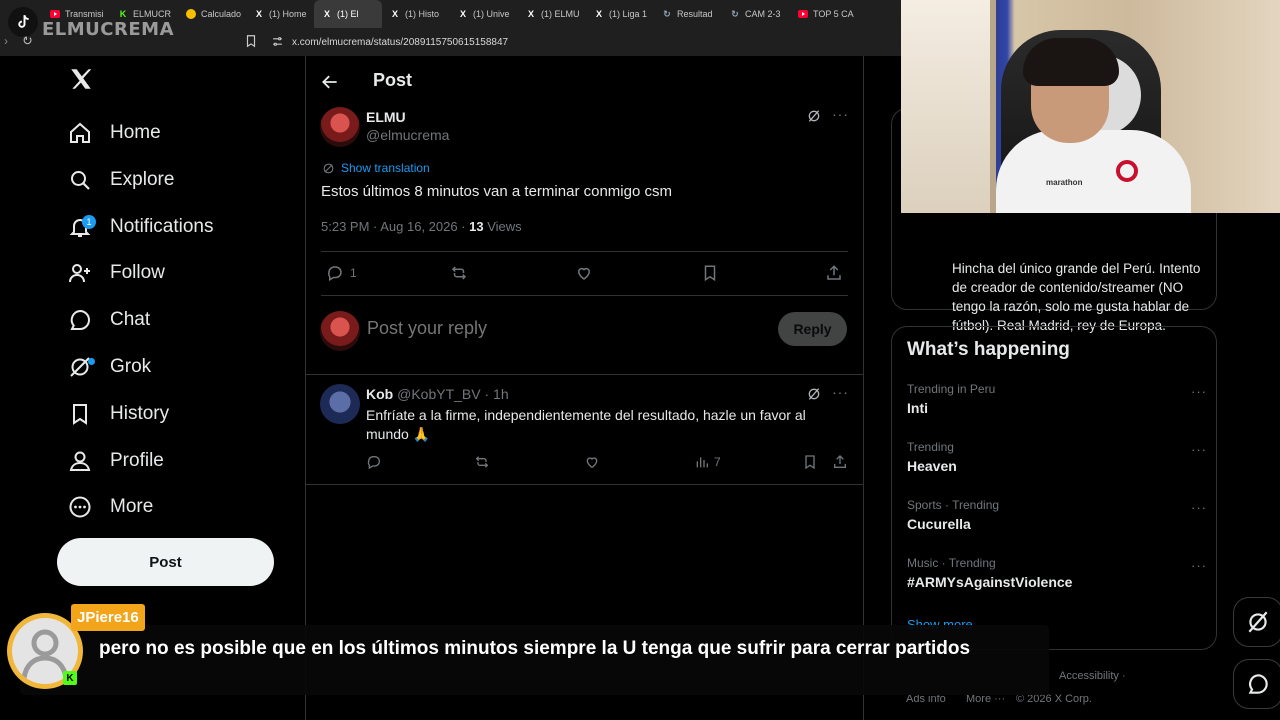 The height and width of the screenshot is (720, 1280). I want to click on reply-icon, so click(335, 274).